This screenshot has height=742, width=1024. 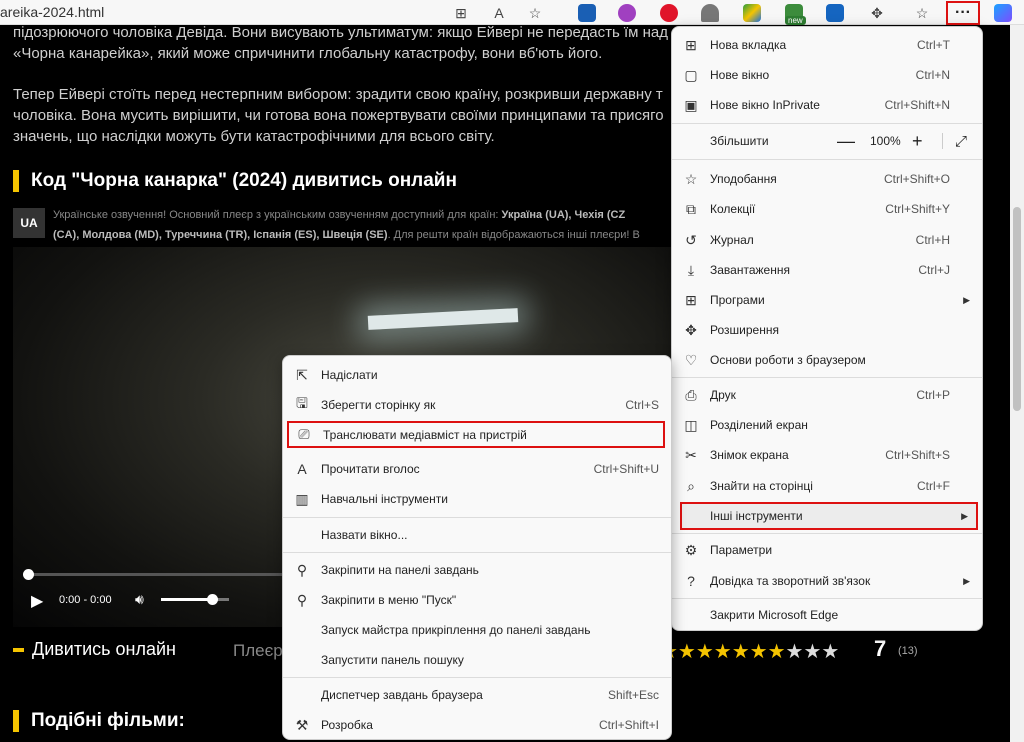 I want to click on menu-item-more-tools: Інші інструменти ▶, so click(x=829, y=516).